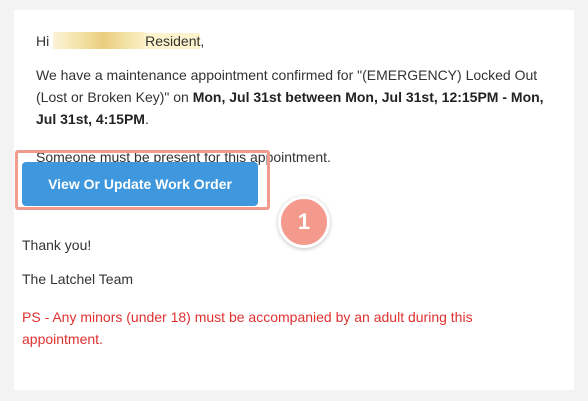 The width and height of the screenshot is (588, 401). What do you see at coordinates (140, 184) in the screenshot?
I see `view-update-work-order-button: View Or Update Work Order` at bounding box center [140, 184].